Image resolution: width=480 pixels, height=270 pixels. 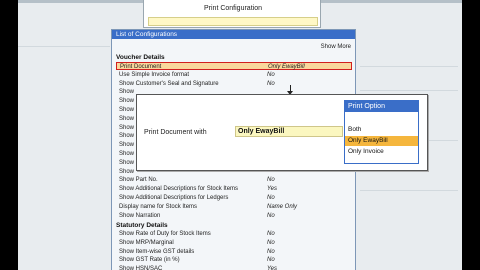 I want to click on print-configuration-field, so click(x=233, y=21).